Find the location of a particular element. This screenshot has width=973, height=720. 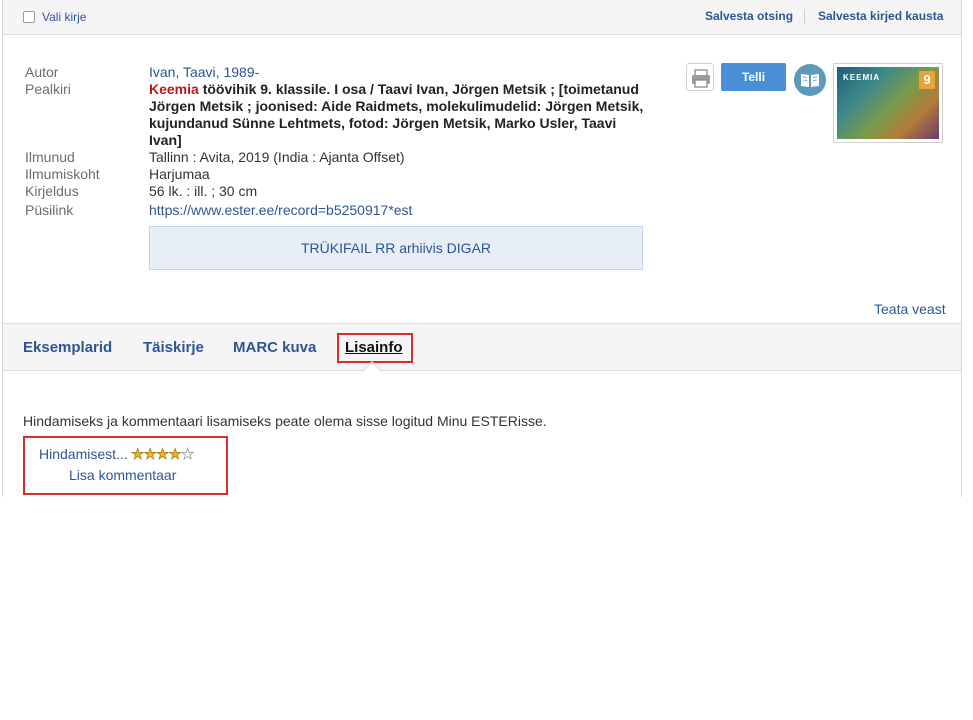

book-cover-image: KEEMIA 9 is located at coordinates (888, 103).